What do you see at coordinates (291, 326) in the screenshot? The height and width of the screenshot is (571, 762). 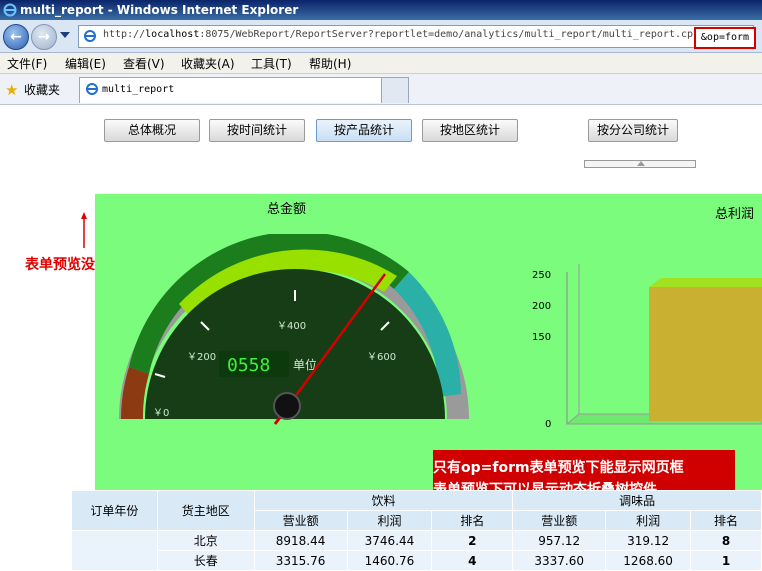 I see `gauge-tick-400: ￥400` at bounding box center [291, 326].